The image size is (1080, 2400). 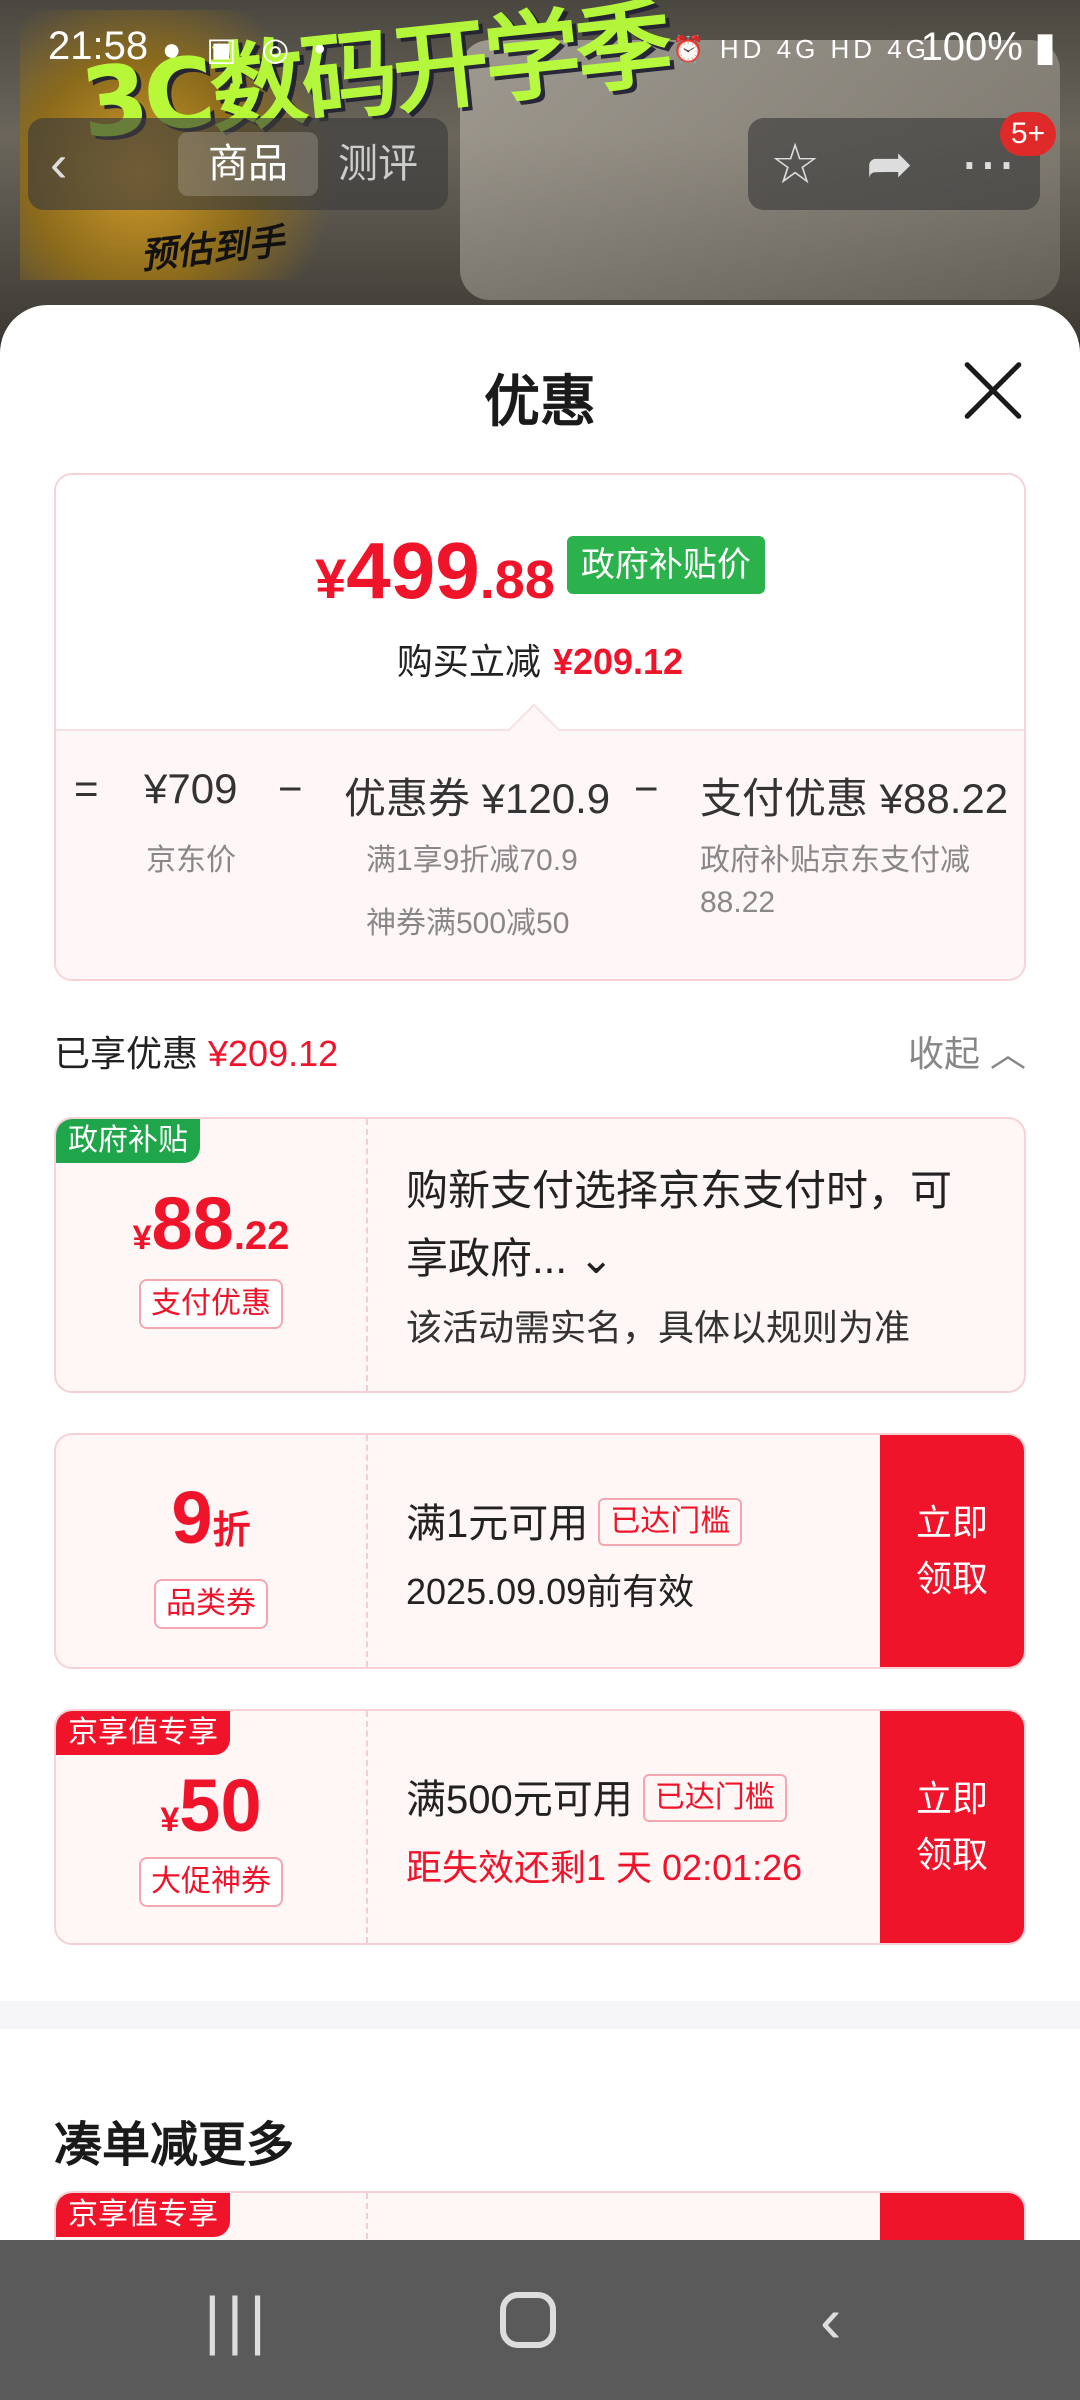 I want to click on back-icon: ‹, so click(x=830, y=2320).